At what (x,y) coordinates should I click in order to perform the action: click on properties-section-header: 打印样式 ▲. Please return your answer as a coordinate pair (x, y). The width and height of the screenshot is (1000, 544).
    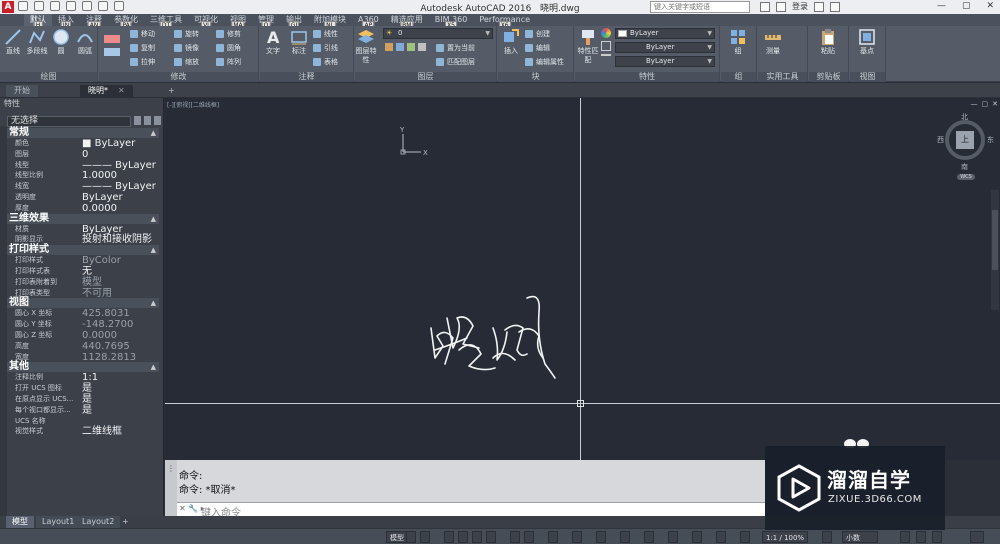
    Looking at the image, I should click on (83, 250).